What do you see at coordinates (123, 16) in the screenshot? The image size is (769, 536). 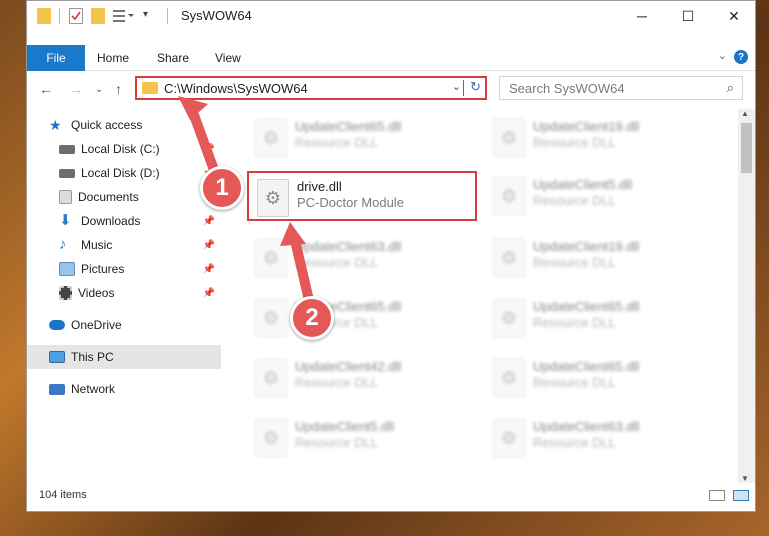 I see `customize-toolbar-icon` at bounding box center [123, 16].